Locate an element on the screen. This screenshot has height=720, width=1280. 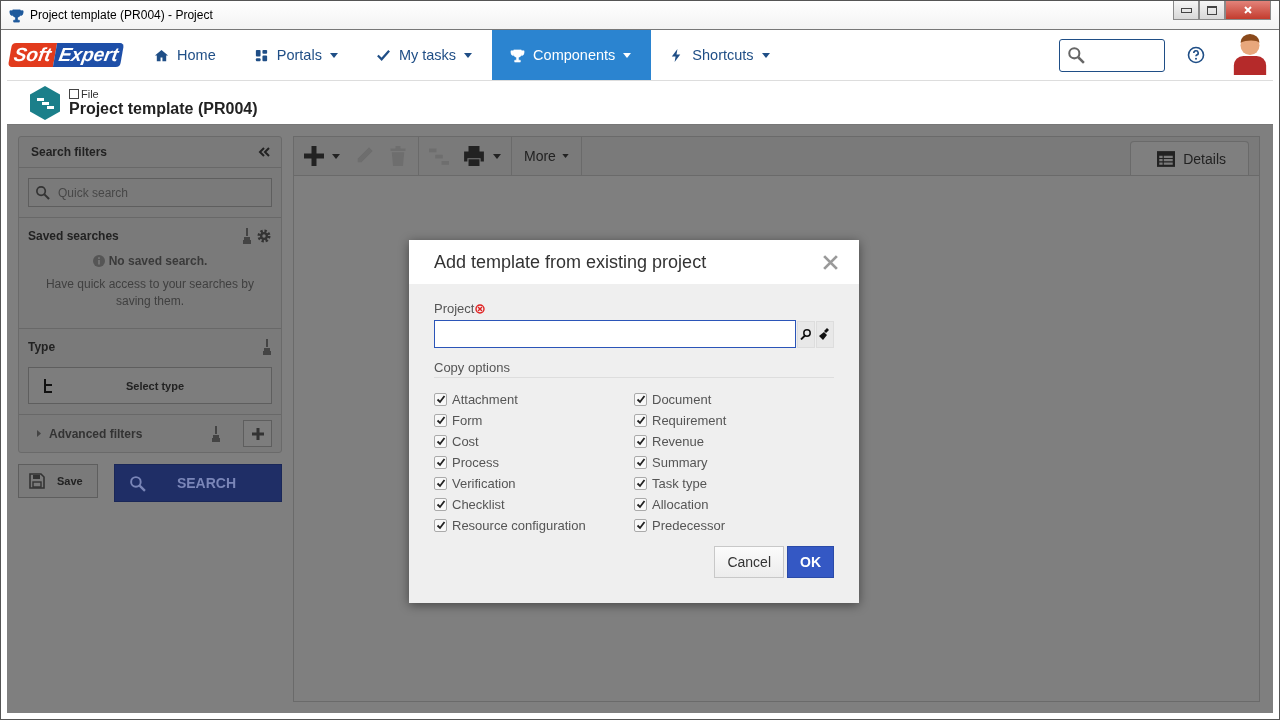
checkbox-label: Verification is located at coordinates (484, 483).